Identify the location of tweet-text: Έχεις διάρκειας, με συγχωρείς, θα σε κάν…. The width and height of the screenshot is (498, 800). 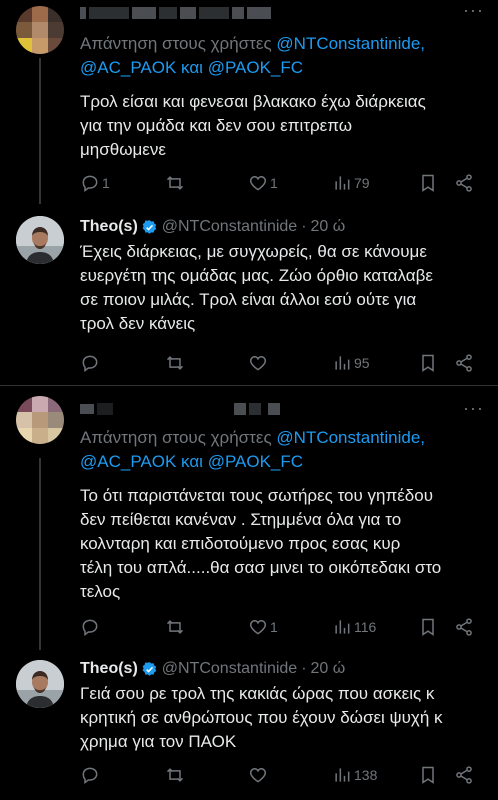
(282, 288).